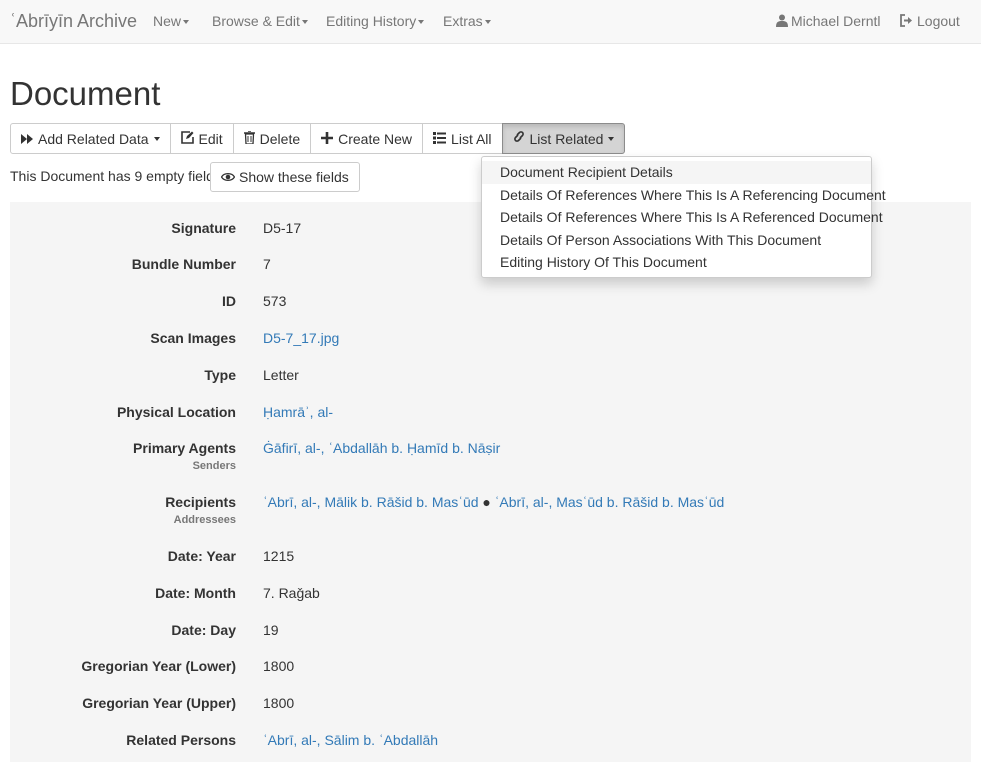  Describe the element at coordinates (27, 139) in the screenshot. I see `fast-forward-icon` at that location.